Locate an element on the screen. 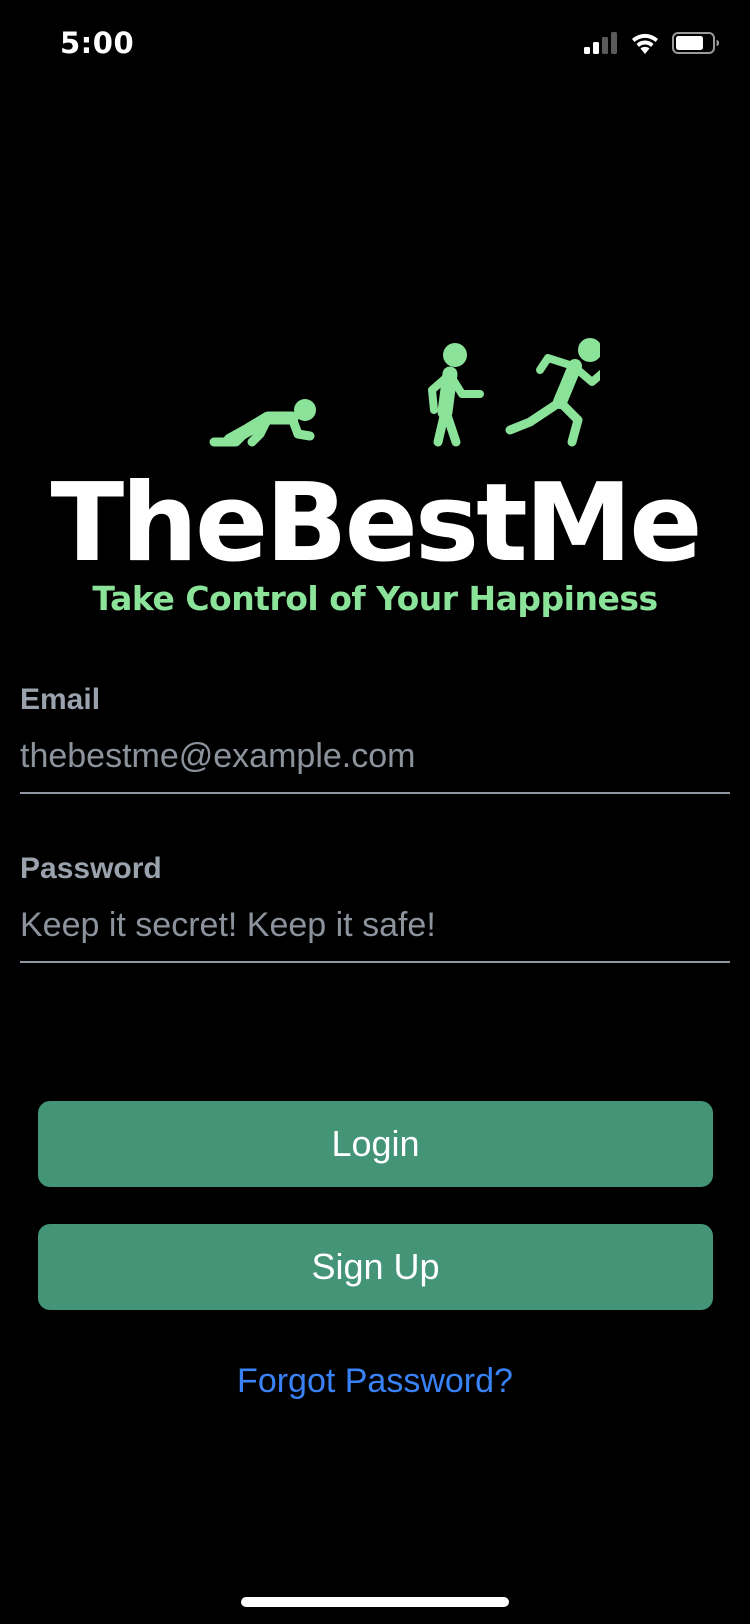  crawling-person-icon is located at coordinates (262, 423).